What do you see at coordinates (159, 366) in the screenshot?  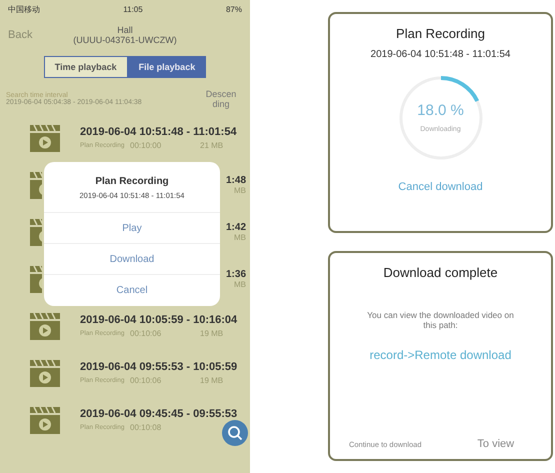 I see `recording-time: 2019-06-04 09:55:53 - 10:05:59` at bounding box center [159, 366].